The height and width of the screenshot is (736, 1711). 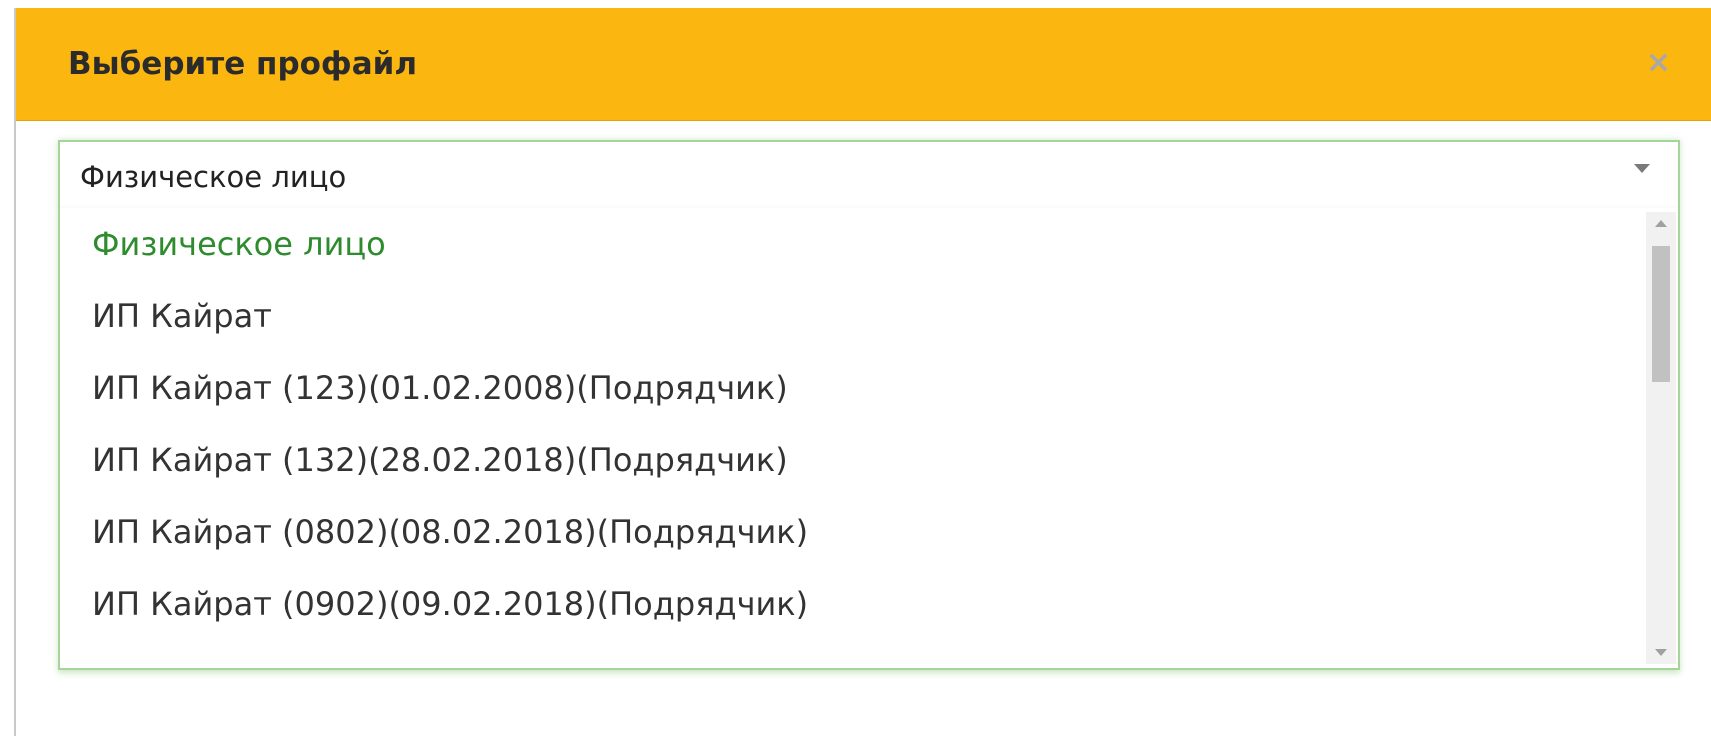 What do you see at coordinates (1661, 652) in the screenshot?
I see `scroll-down-icon` at bounding box center [1661, 652].